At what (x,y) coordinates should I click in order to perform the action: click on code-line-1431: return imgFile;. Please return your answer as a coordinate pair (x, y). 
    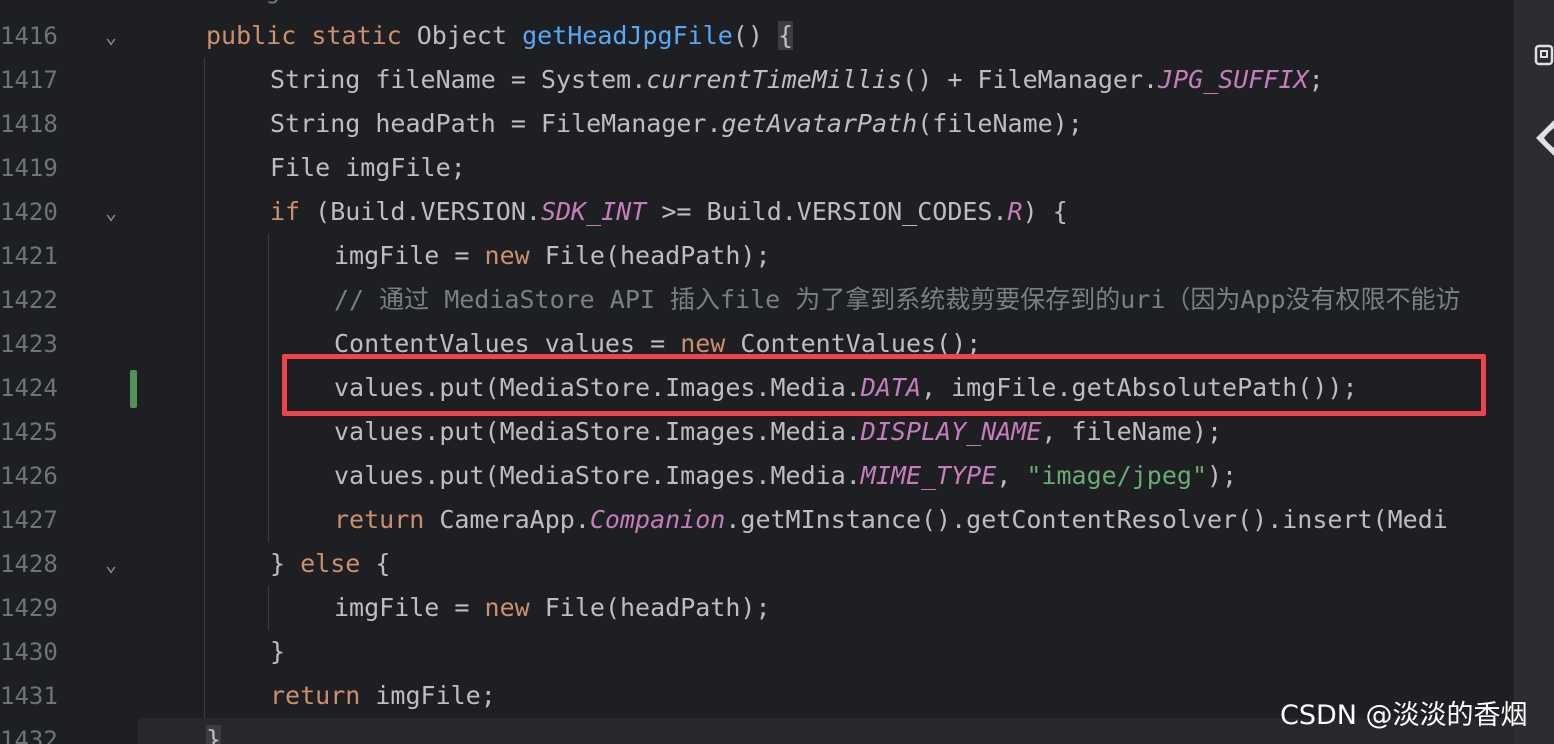
    Looking at the image, I should click on (383, 696).